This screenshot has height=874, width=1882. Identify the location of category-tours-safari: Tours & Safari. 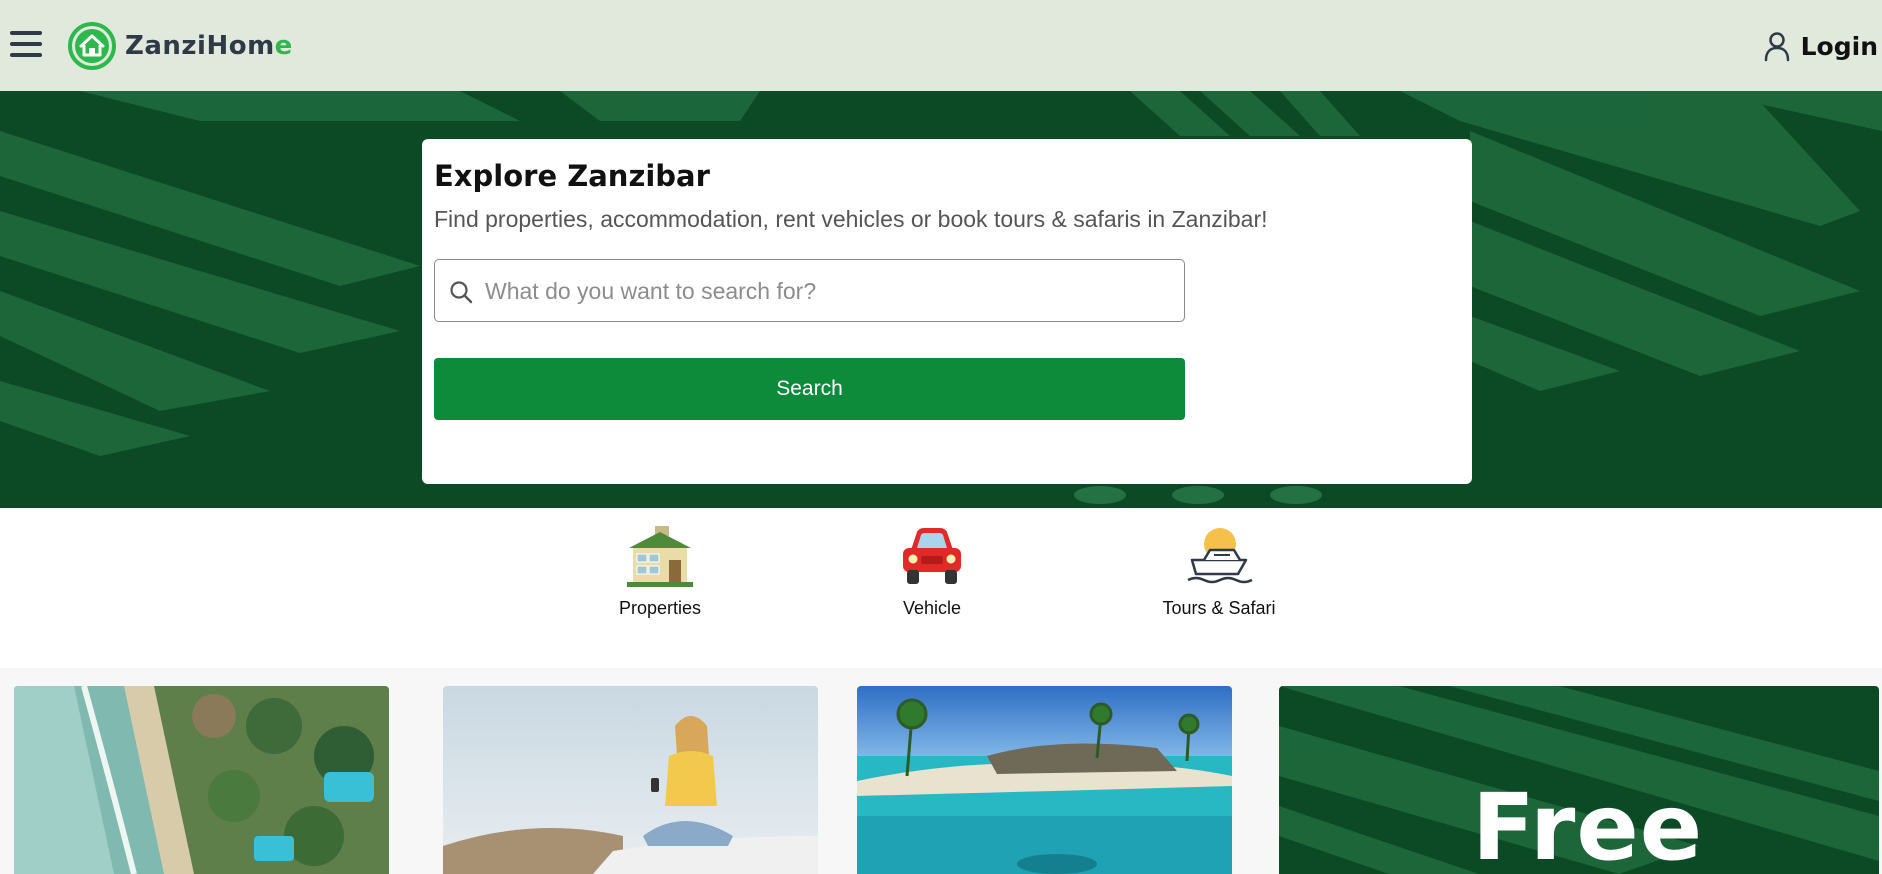
(1219, 571).